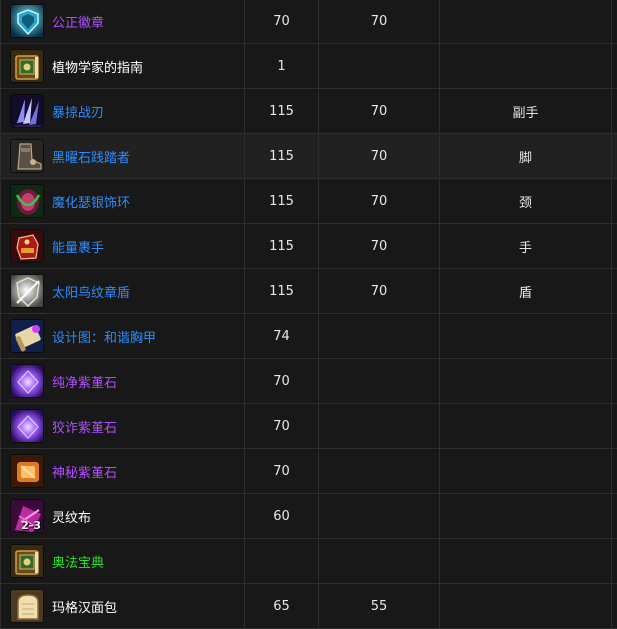 The height and width of the screenshot is (629, 617). I want to click on item-link: 玛格汉面包, so click(84, 606).